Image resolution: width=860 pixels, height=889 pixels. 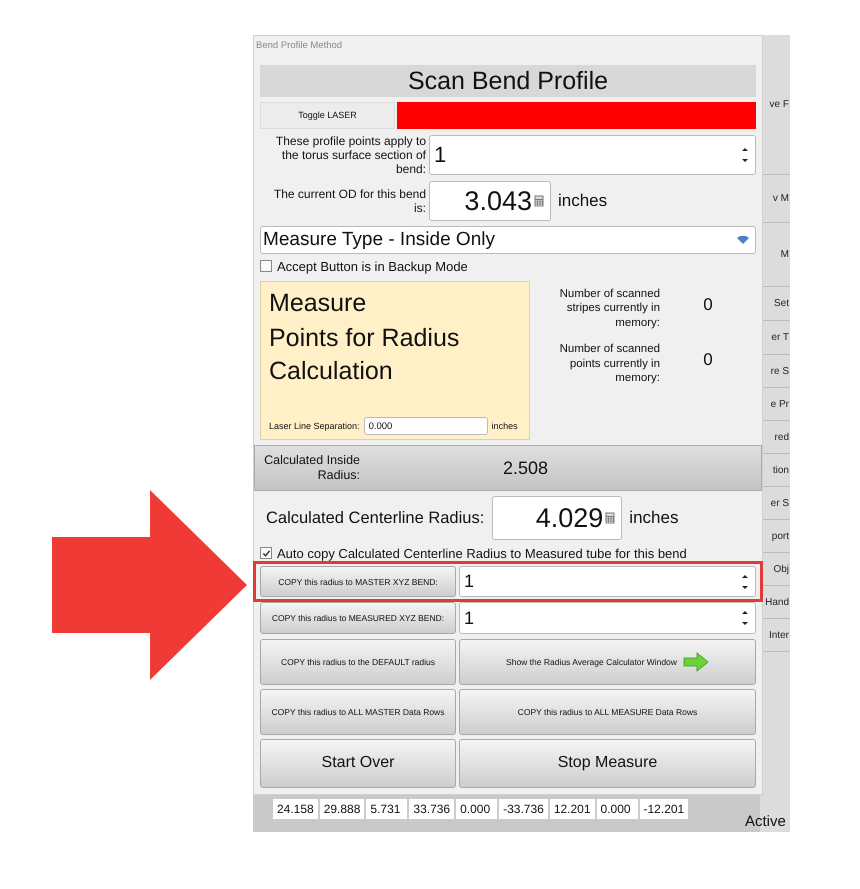 What do you see at coordinates (482, 553) in the screenshot?
I see `checkbox-label: Auto copy Calculated Centerline Radius to Measured tube for this bend` at bounding box center [482, 553].